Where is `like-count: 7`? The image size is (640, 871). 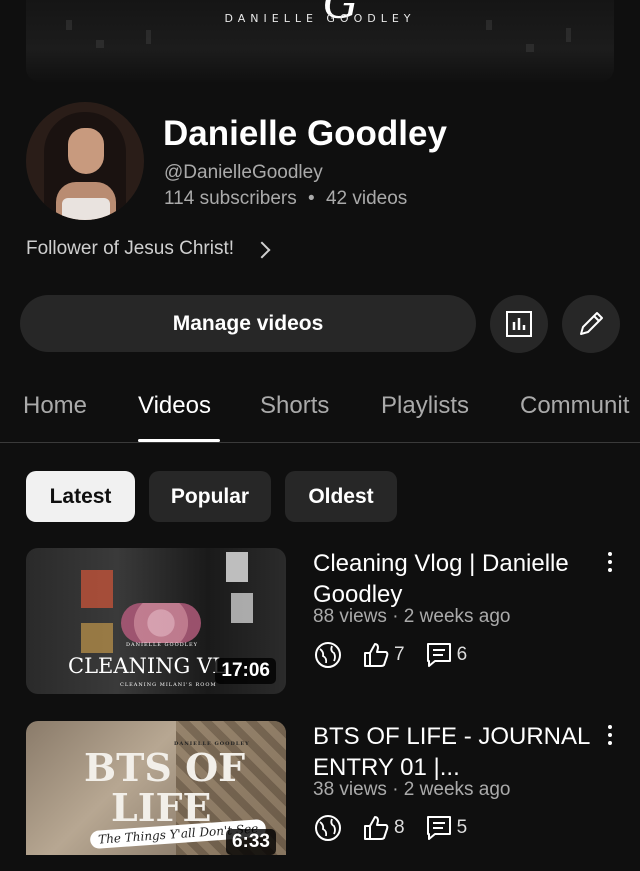
like-count: 7 is located at coordinates (399, 654).